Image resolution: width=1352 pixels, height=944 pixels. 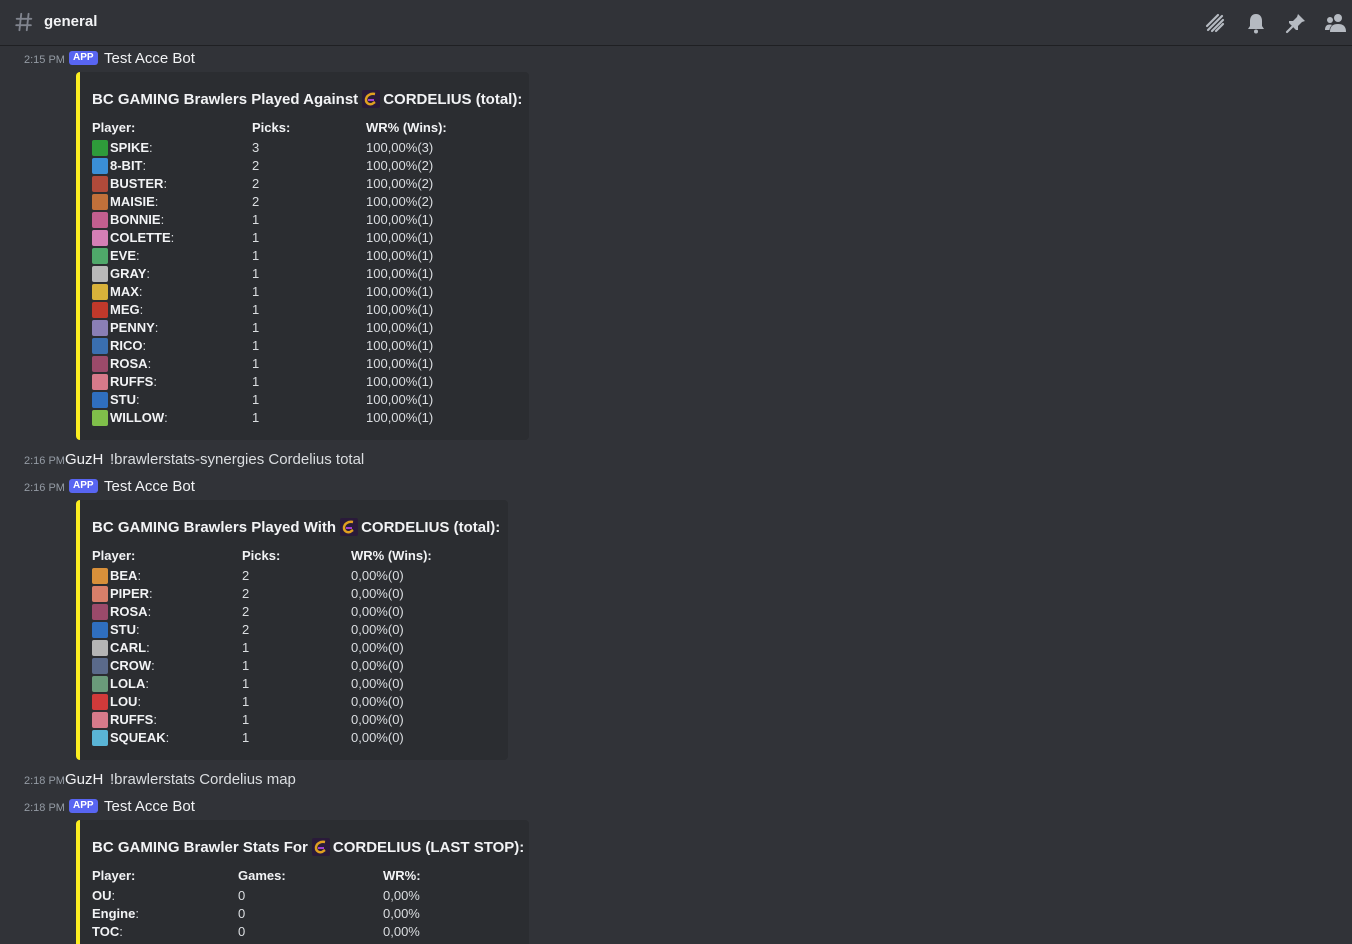 I want to click on table-cell: SPIKE:, so click(x=133, y=148).